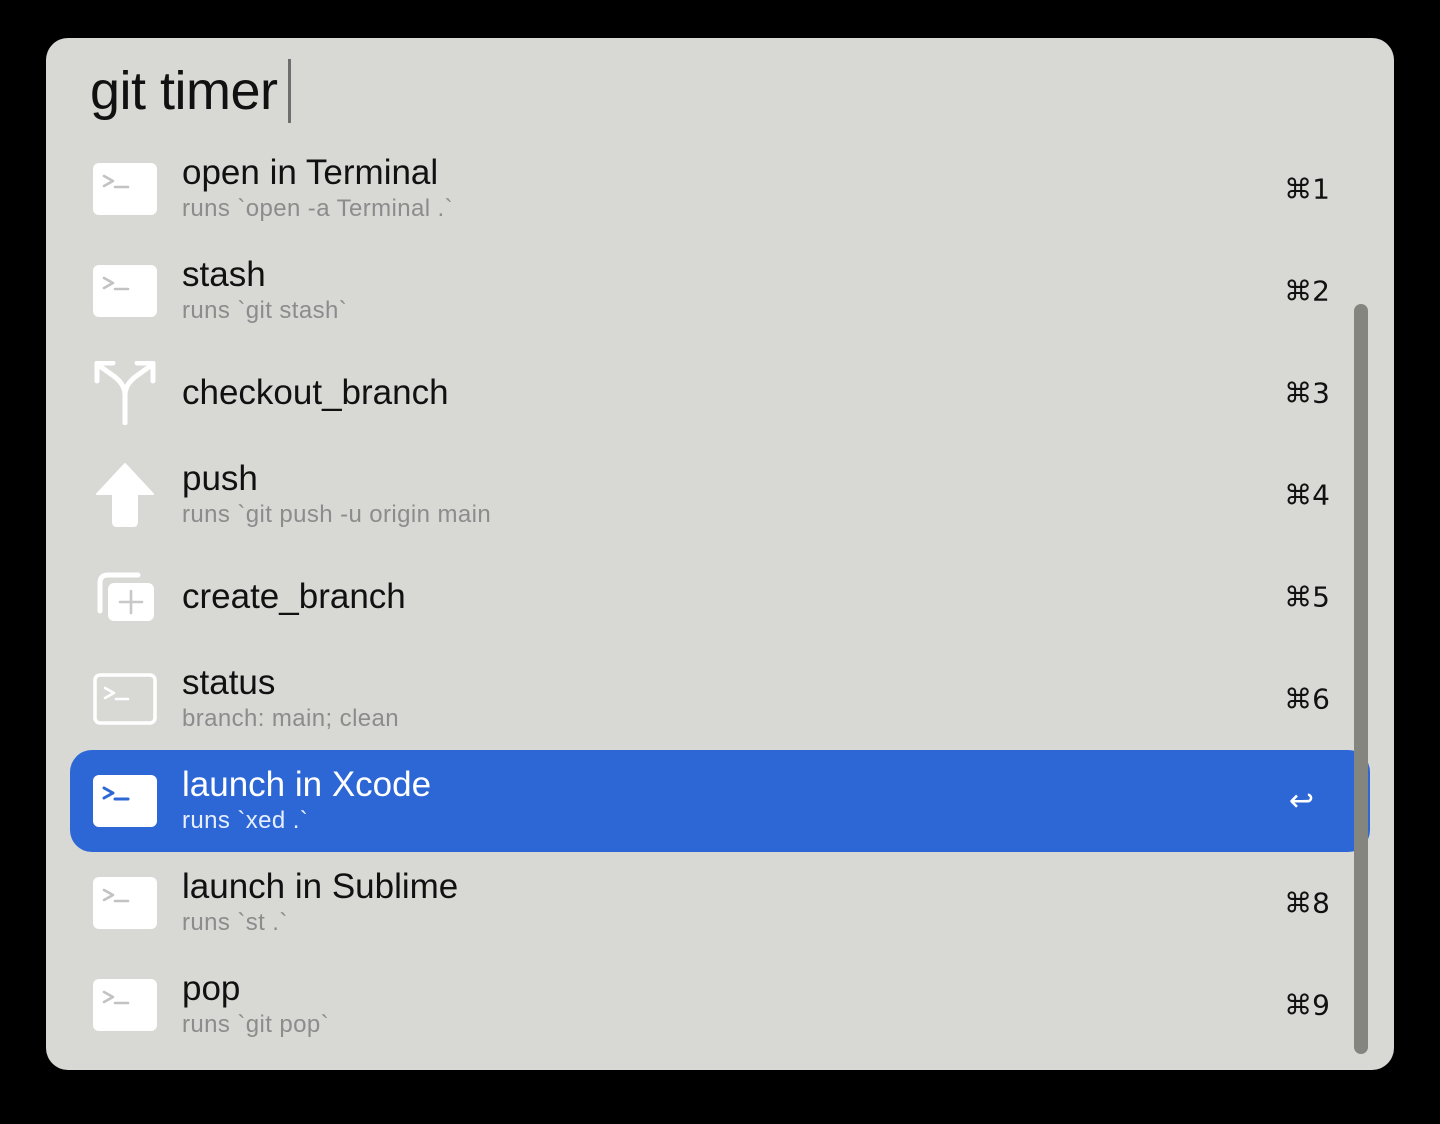 The width and height of the screenshot is (1440, 1124). Describe the element at coordinates (291, 718) in the screenshot. I see `result-subtitle: branch: main; clean` at that location.